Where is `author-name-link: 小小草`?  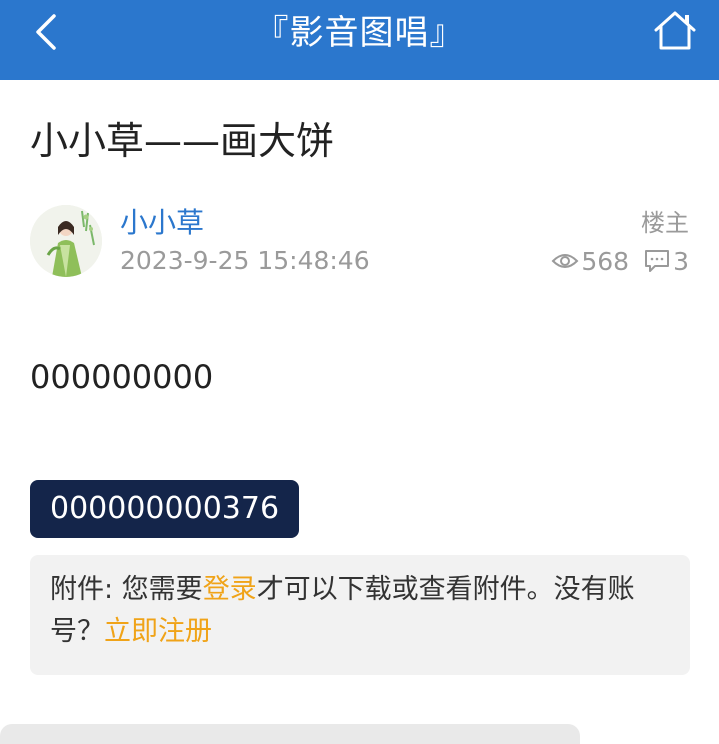
author-name-link: 小小草 is located at coordinates (162, 223).